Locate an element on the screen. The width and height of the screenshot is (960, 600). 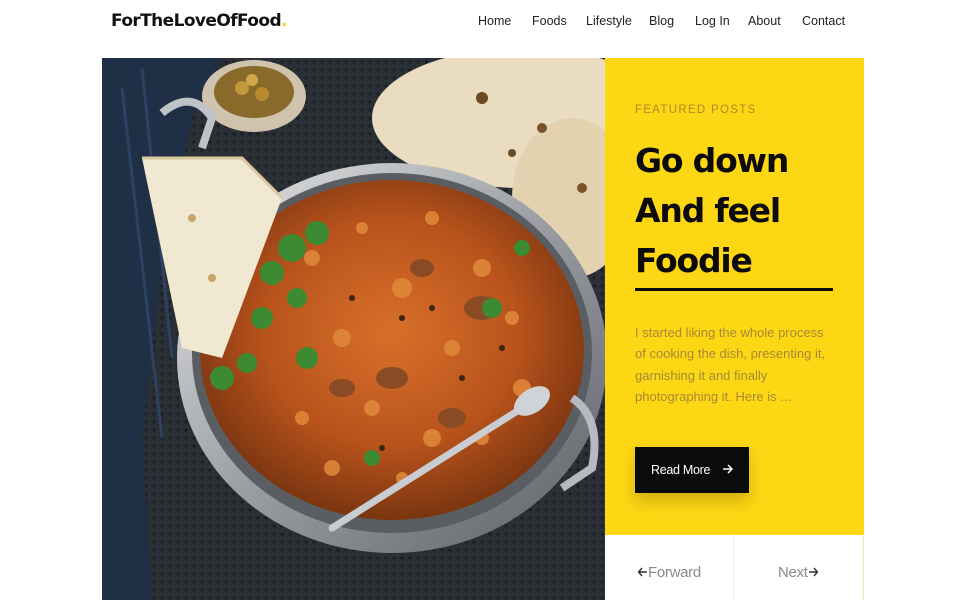
headline-line-3: Foodie is located at coordinates (694, 260).